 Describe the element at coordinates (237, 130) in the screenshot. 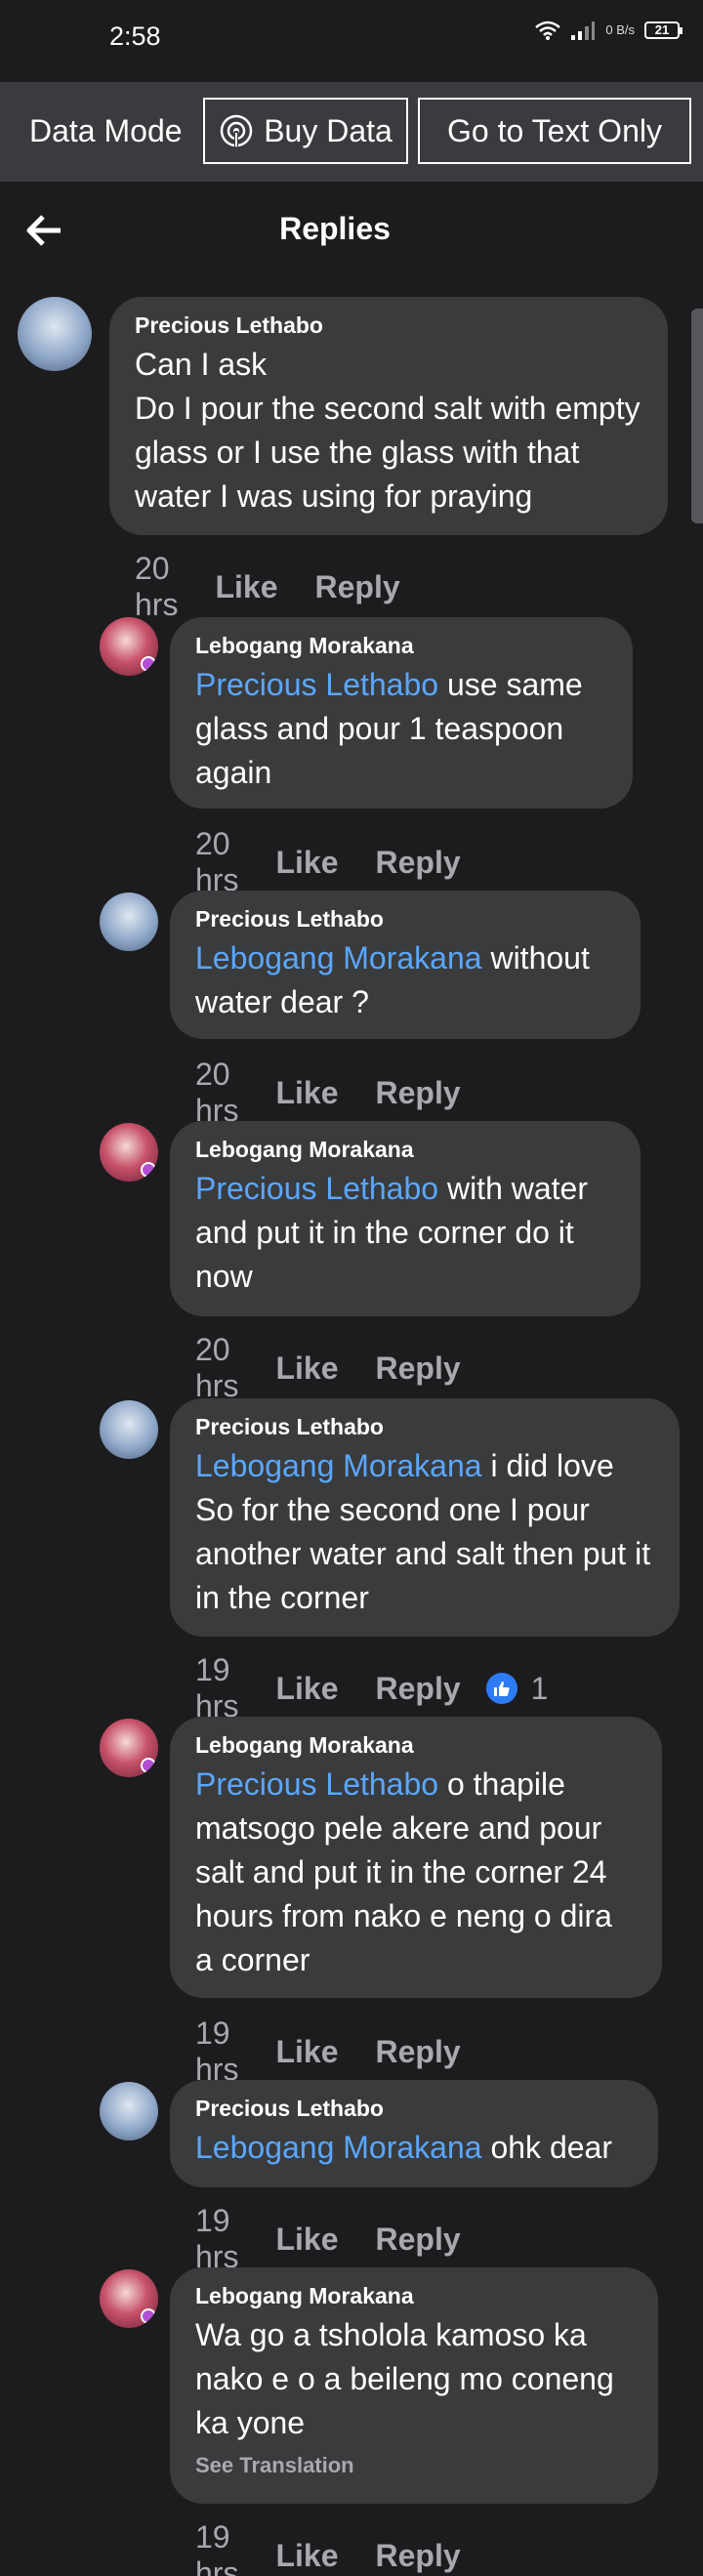

I see `signal-broadcast-icon` at that location.